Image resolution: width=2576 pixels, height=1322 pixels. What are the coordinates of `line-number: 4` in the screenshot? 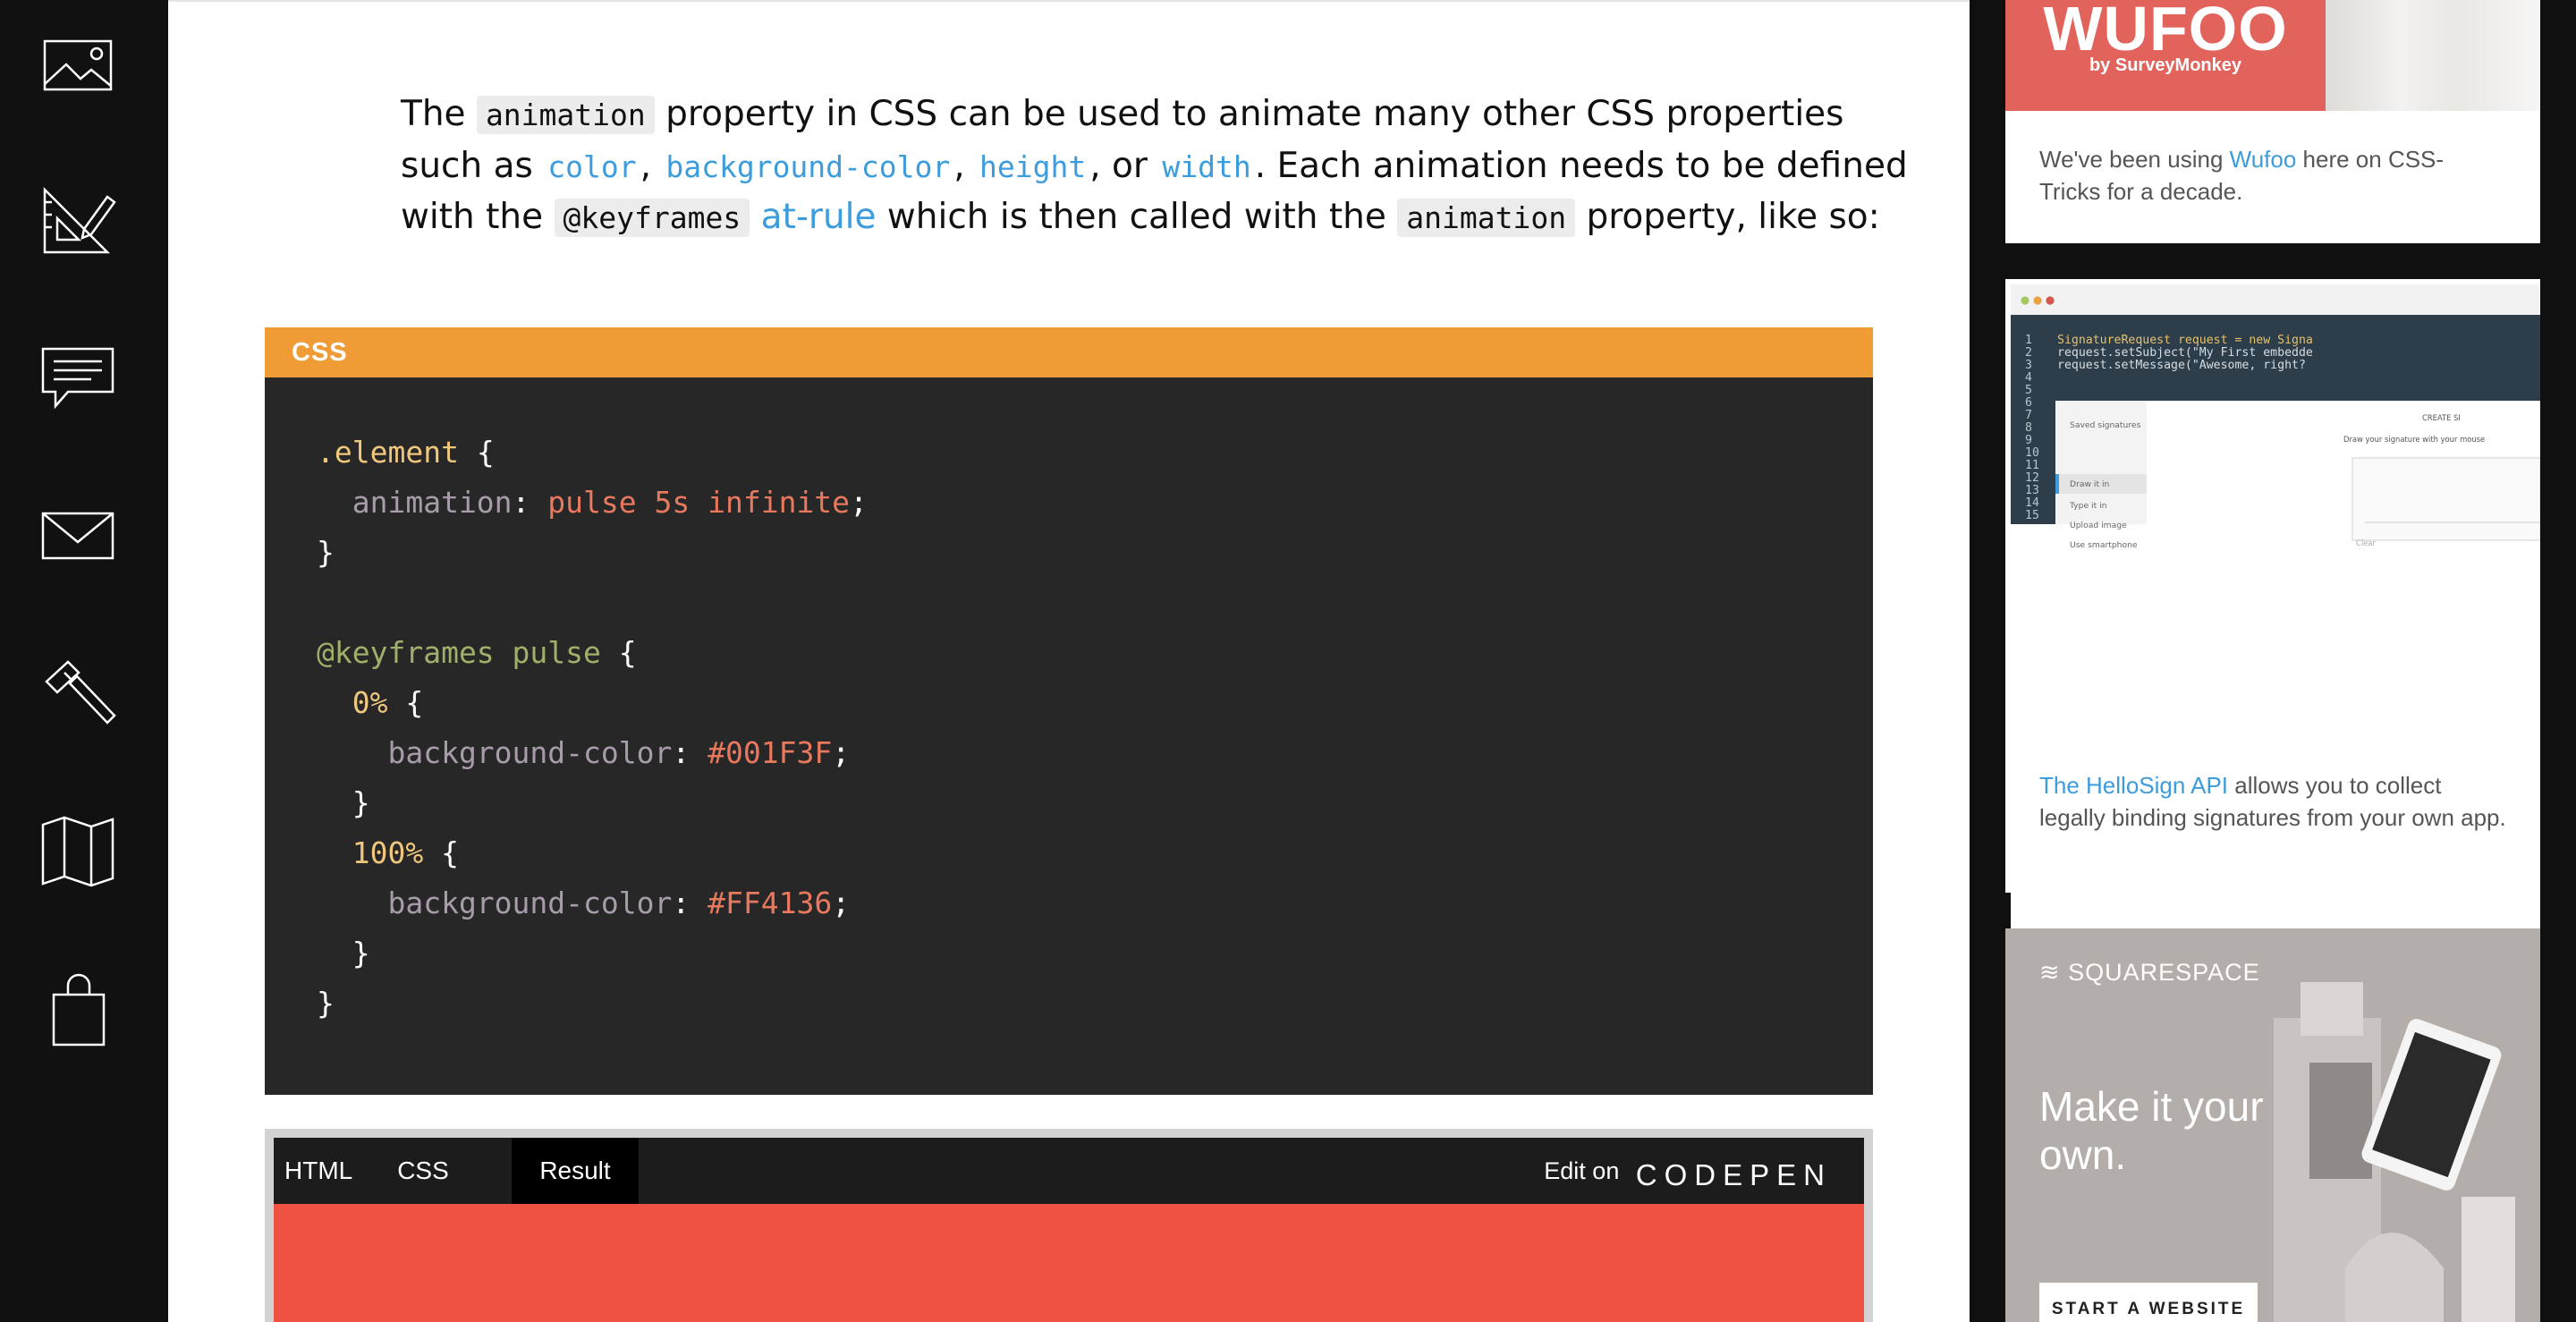 It's located at (2028, 378).